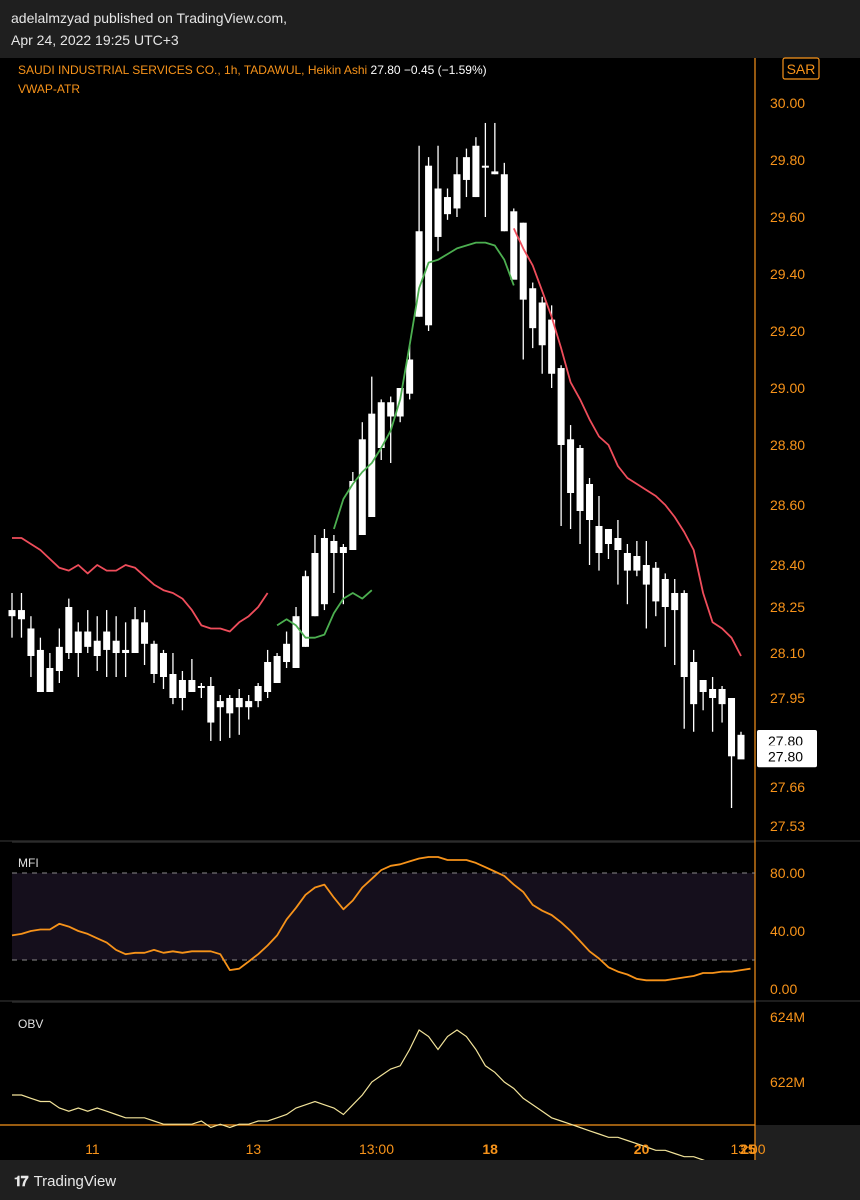  Describe the element at coordinates (75, 1181) in the screenshot. I see `footer-brand: TradingView` at that location.